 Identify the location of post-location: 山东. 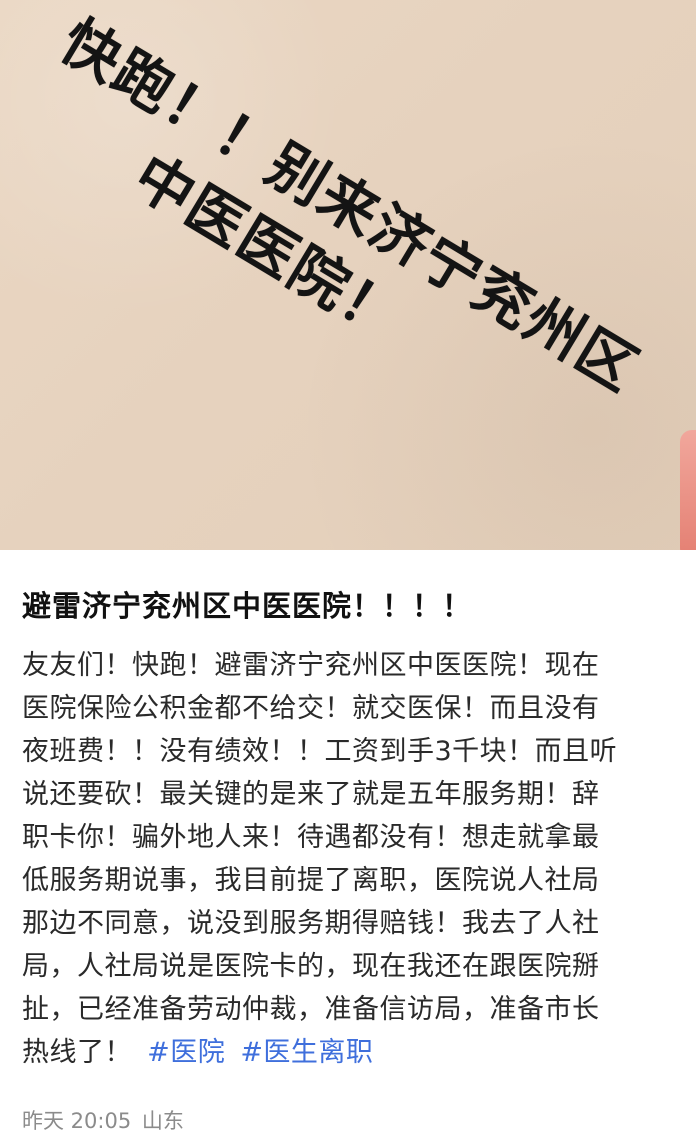
(162, 1121).